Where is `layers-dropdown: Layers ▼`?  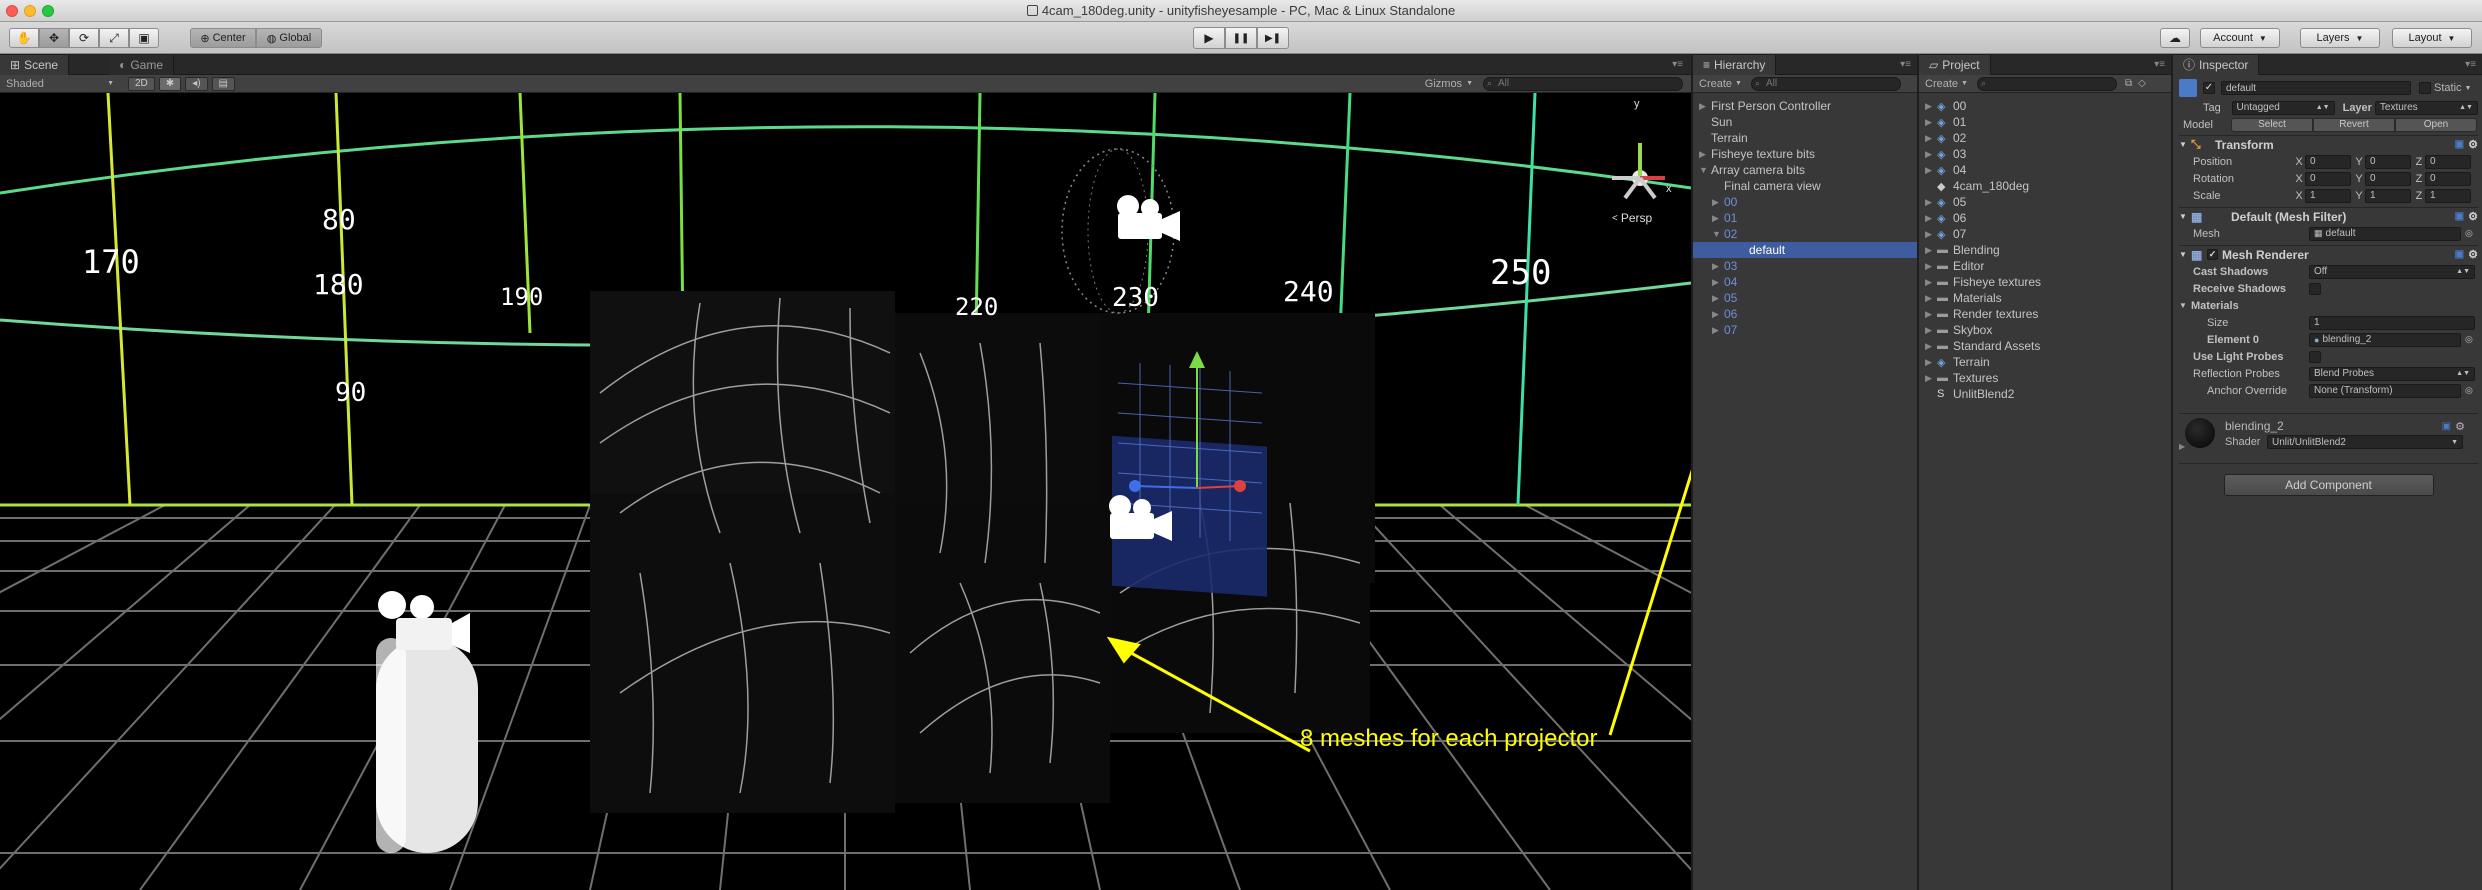
layers-dropdown: Layers ▼ is located at coordinates (2340, 38).